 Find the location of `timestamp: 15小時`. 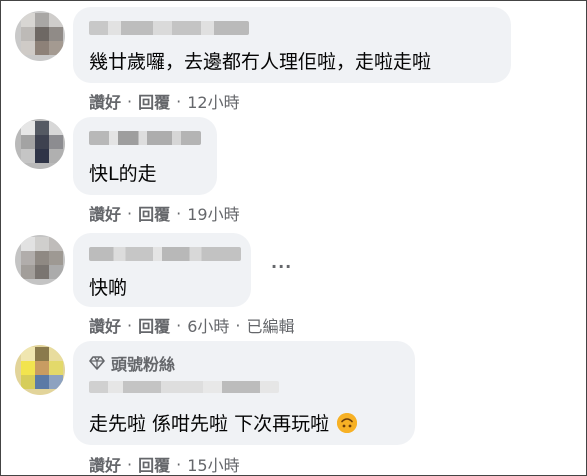

timestamp: 15小時 is located at coordinates (213, 464).